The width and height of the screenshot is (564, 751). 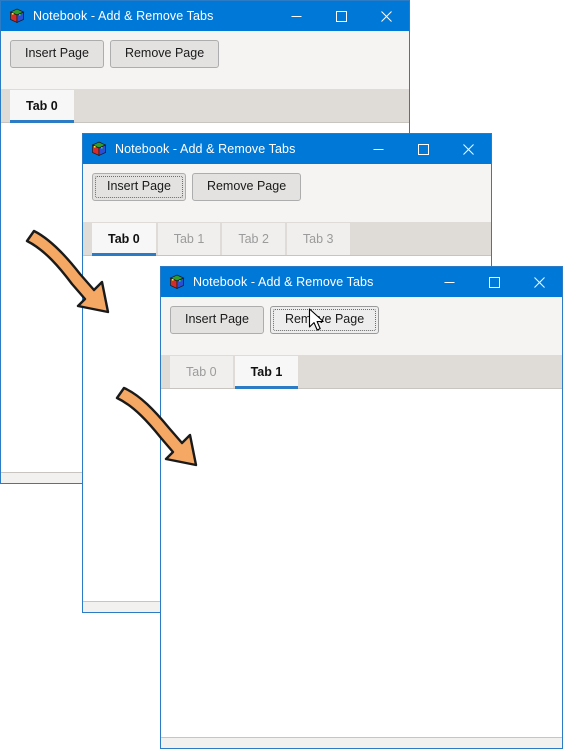 I want to click on tab-strip: Tab 0 Tab 1 Tab 2 Tab 3, so click(x=287, y=238).